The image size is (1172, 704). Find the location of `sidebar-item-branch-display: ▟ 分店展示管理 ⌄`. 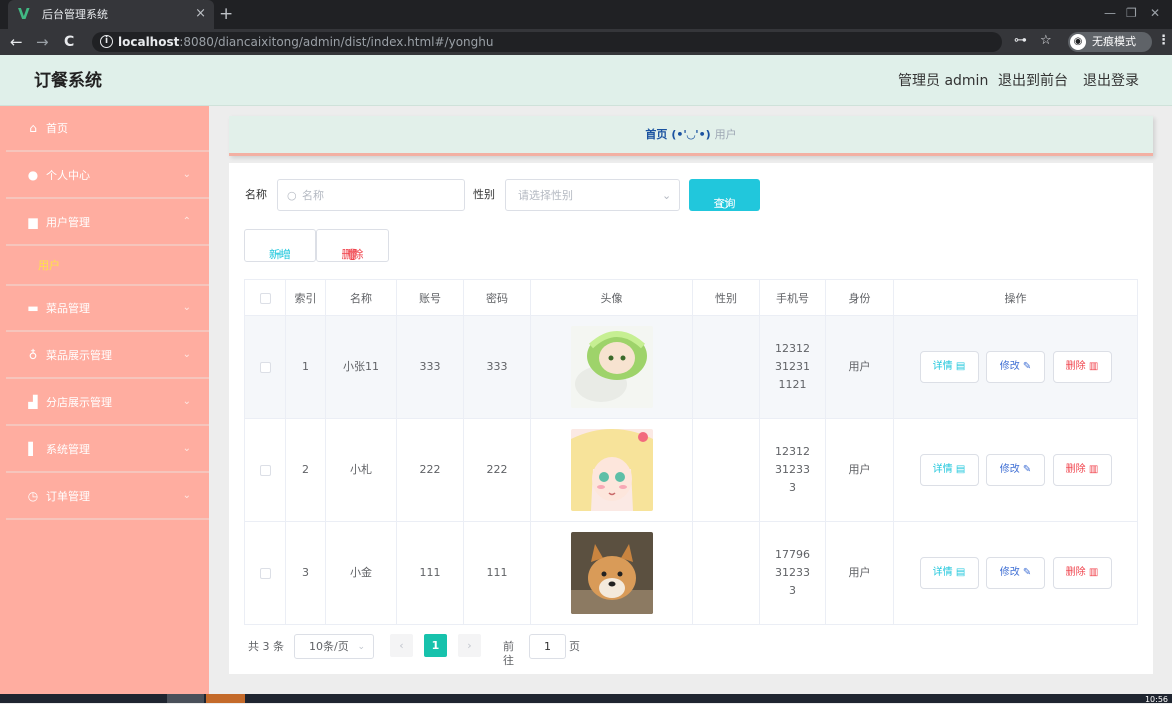

sidebar-item-branch-display: ▟ 分店展示管理 ⌄ is located at coordinates (107, 403).